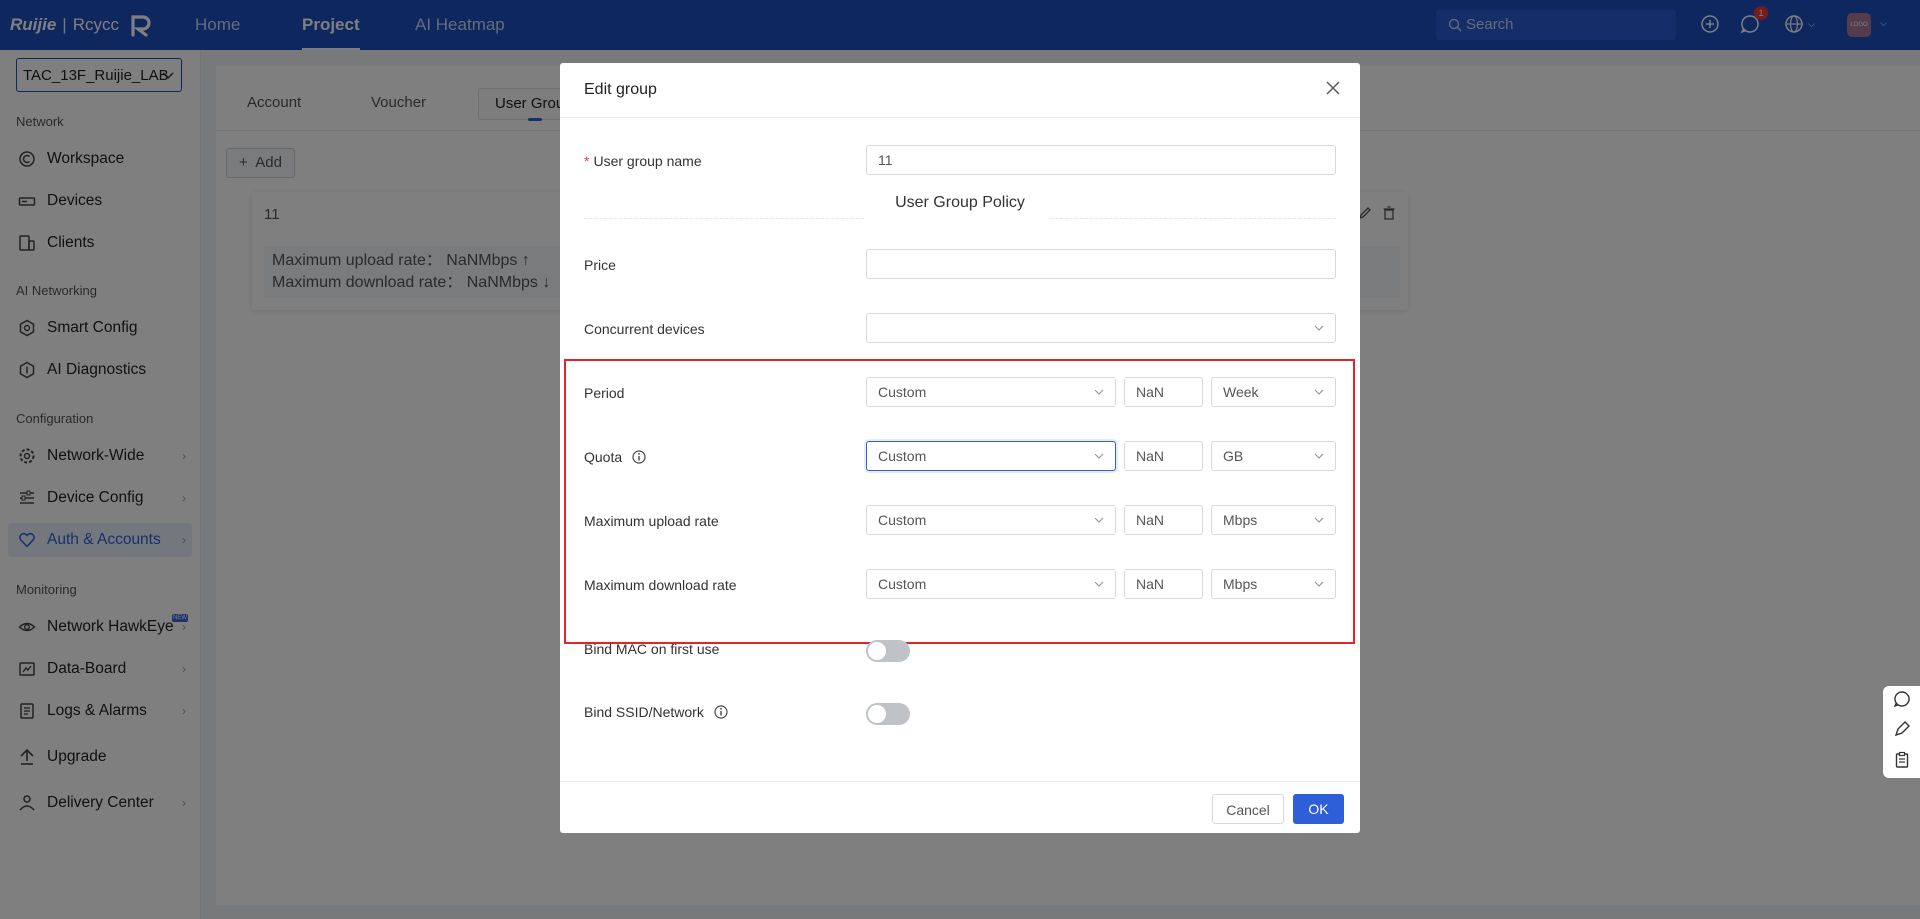  Describe the element at coordinates (1241, 392) in the screenshot. I see `period-unit-value: Week` at that location.